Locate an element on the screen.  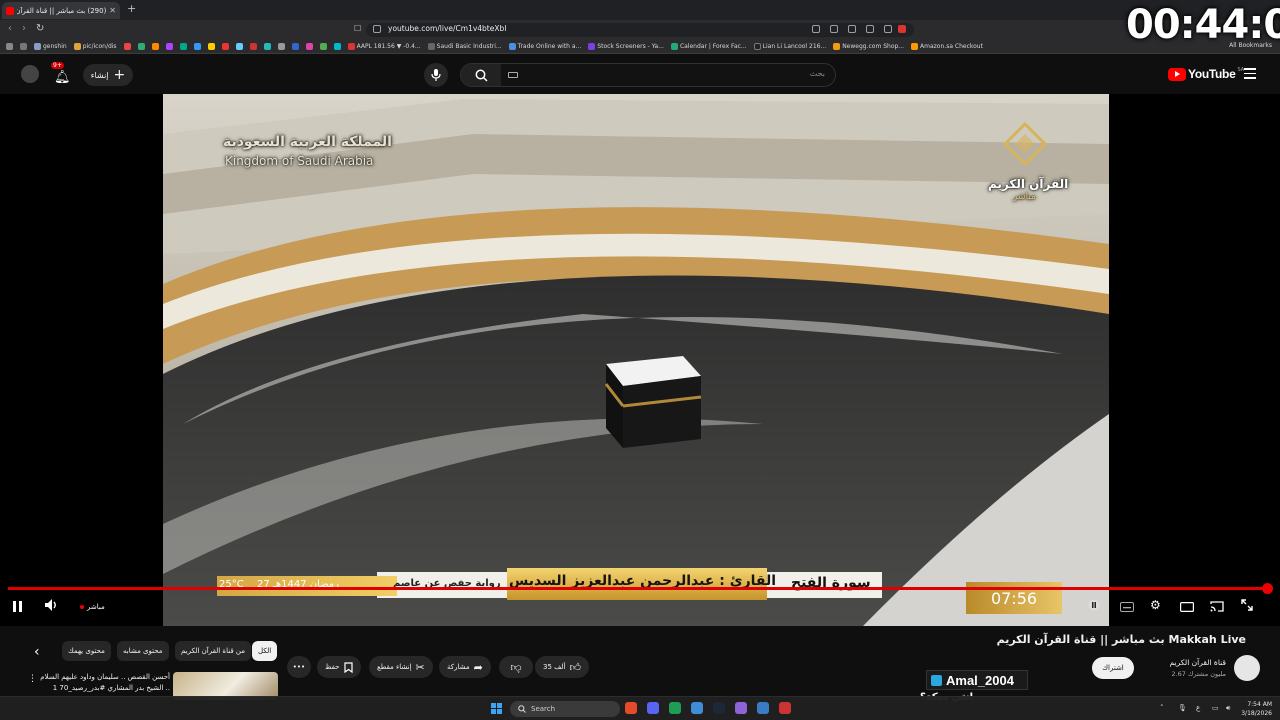
site-info-icon is located at coordinates (377, 29).